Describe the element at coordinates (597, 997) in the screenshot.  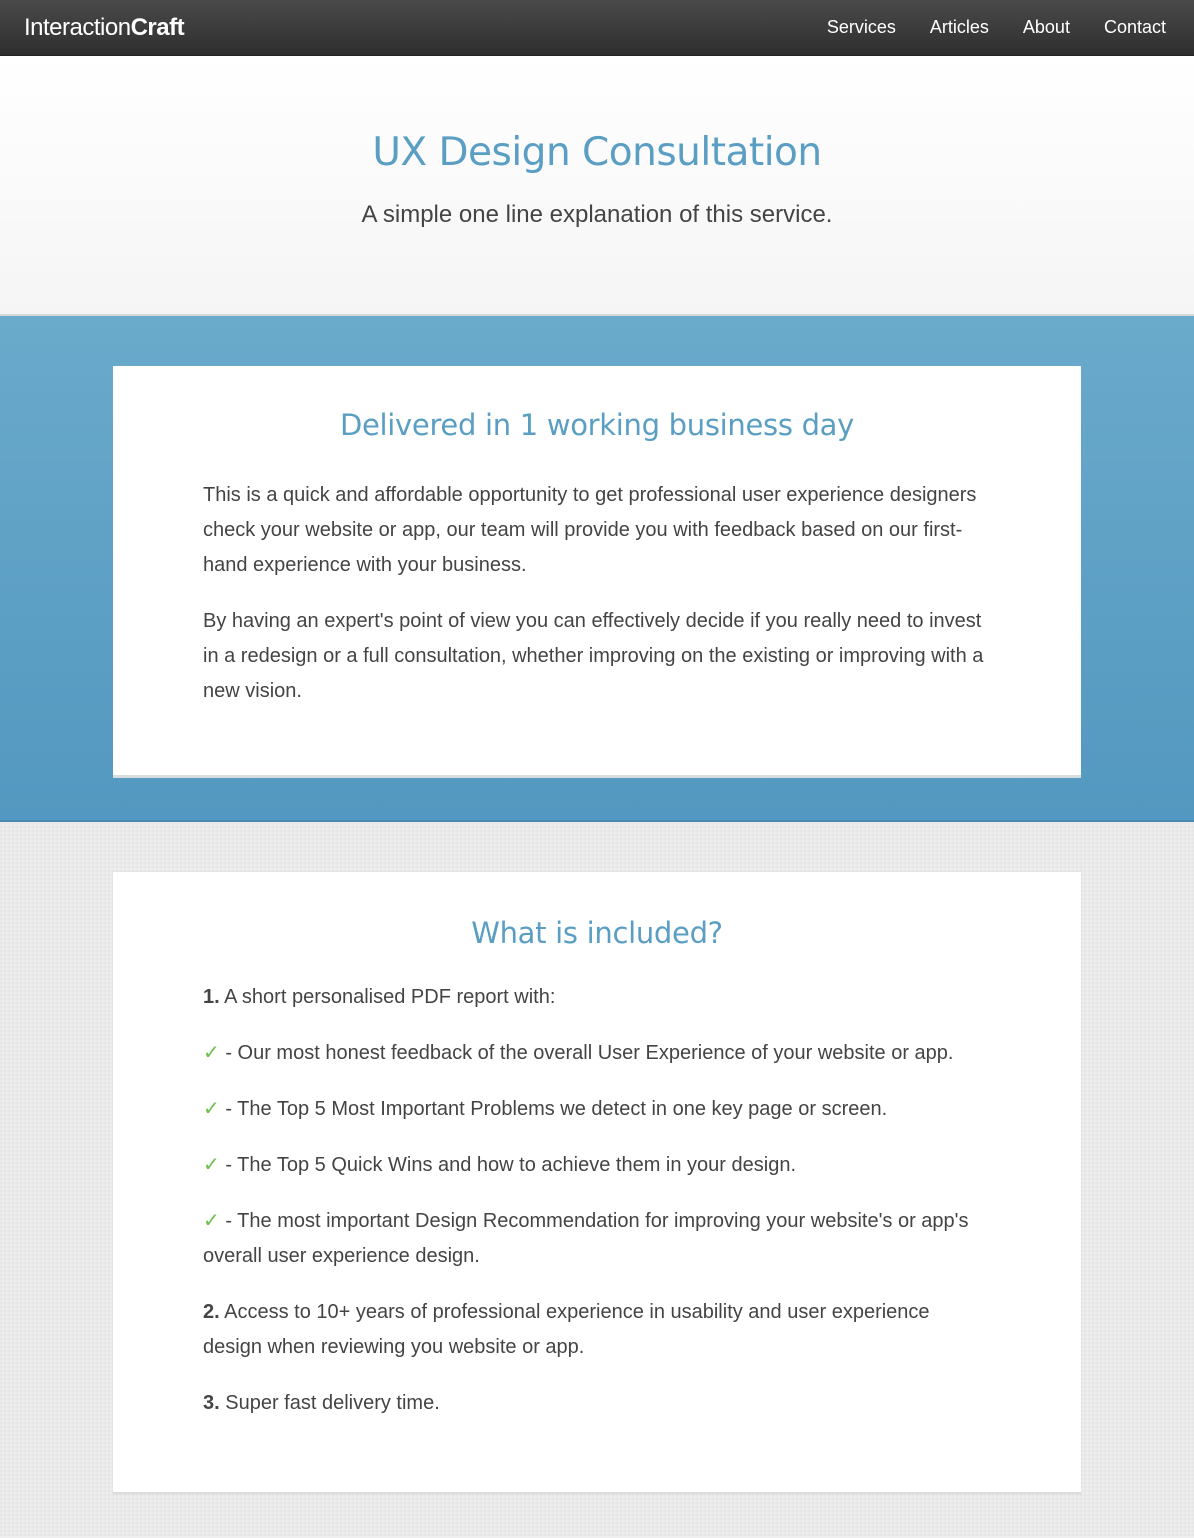
I see `included-item-1: 1. A short personalised PDF report with:` at that location.